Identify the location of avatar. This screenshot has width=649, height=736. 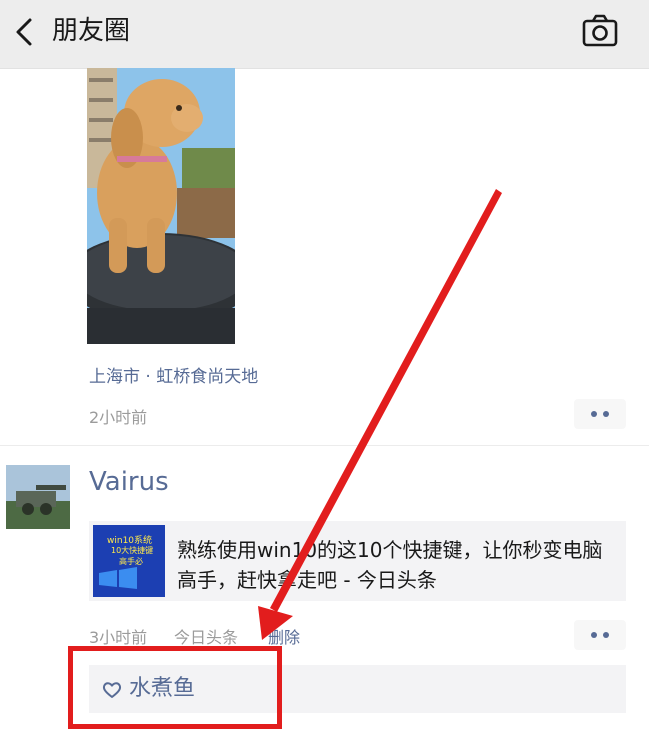
(38, 497).